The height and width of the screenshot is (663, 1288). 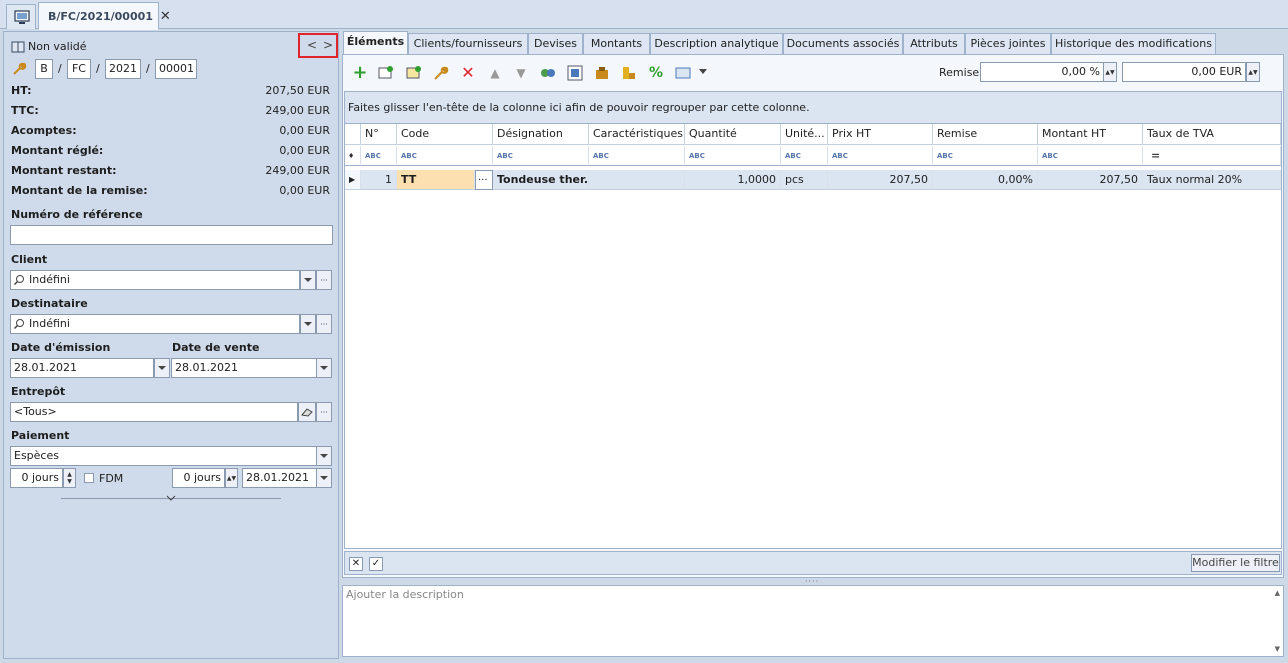 What do you see at coordinates (154, 412) in the screenshot?
I see `warehouse-input: <Tous>` at bounding box center [154, 412].